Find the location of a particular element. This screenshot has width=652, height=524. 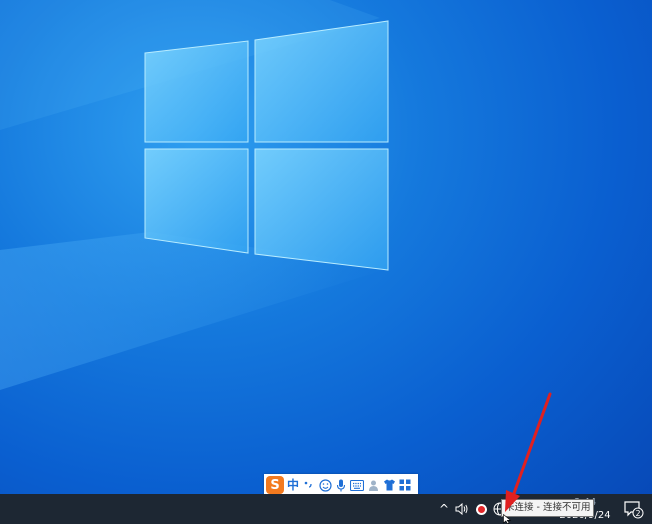

notification-icon: 2 is located at coordinates (634, 510).